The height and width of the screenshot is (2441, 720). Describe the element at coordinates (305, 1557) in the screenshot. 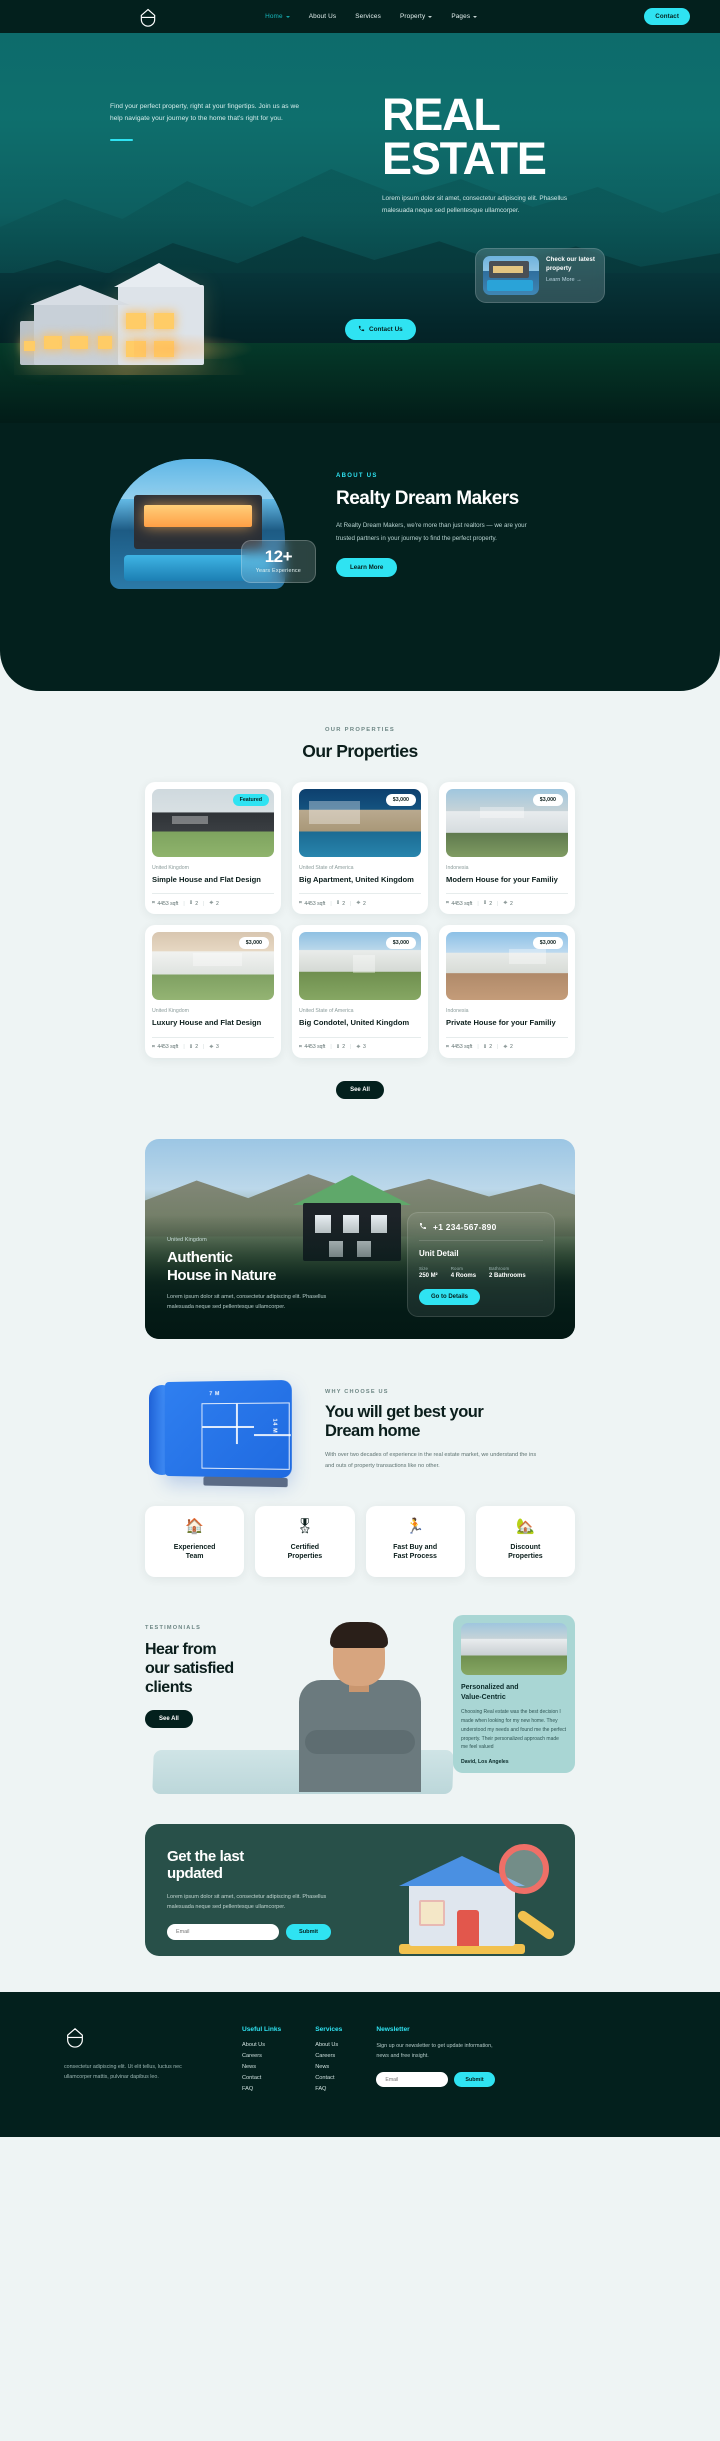

I see `feature-label-line2: Properties` at that location.